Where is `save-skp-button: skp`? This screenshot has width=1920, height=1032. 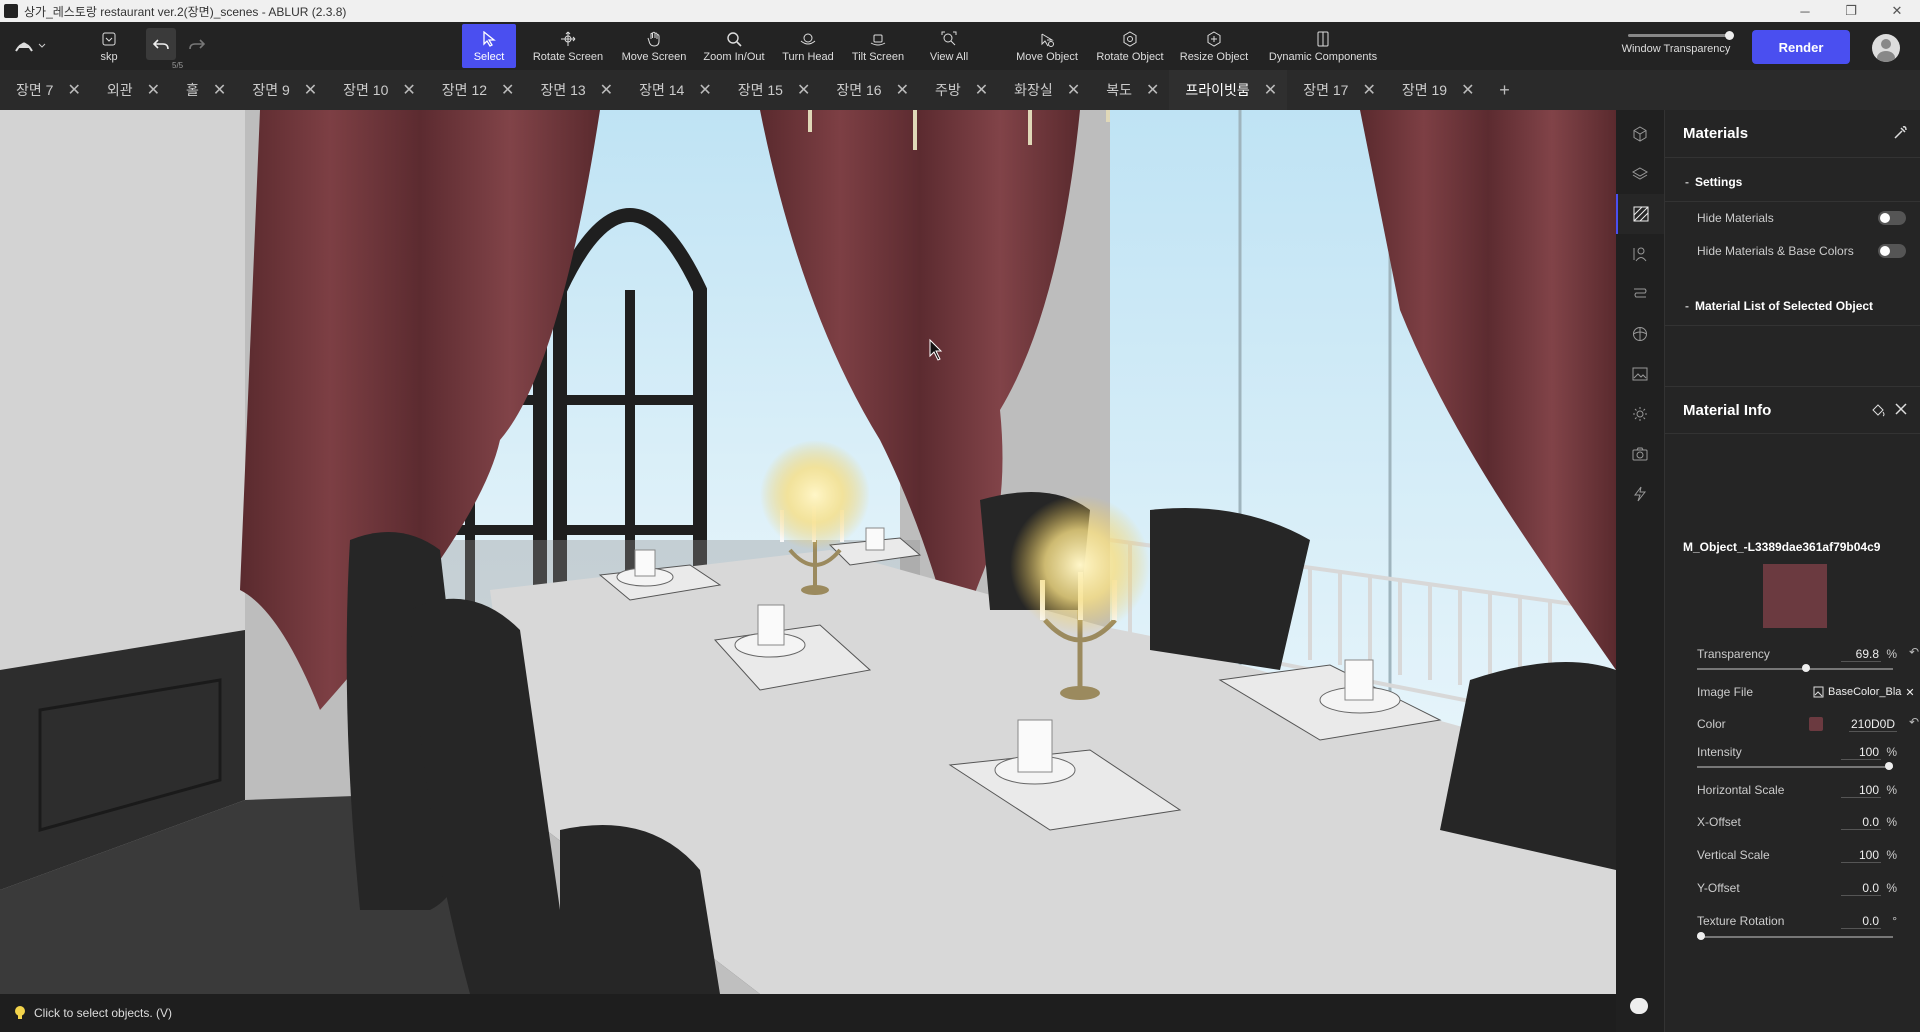 save-skp-button: skp is located at coordinates (109, 46).